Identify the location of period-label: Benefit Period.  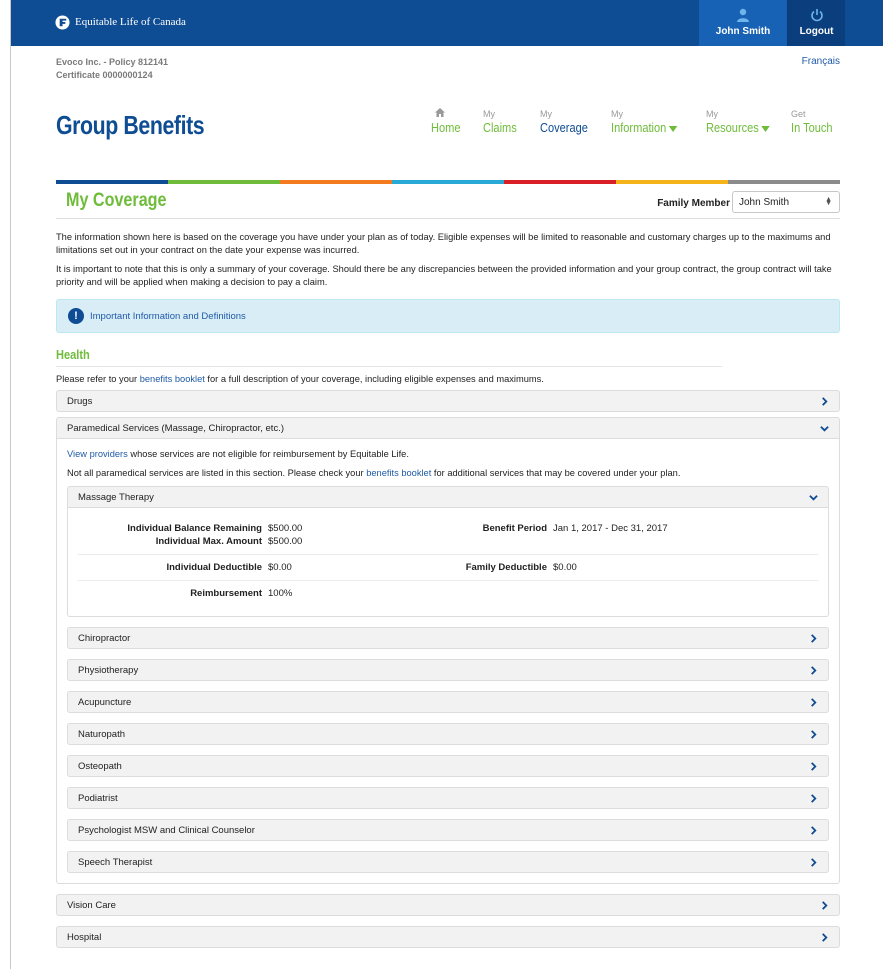
(514, 528).